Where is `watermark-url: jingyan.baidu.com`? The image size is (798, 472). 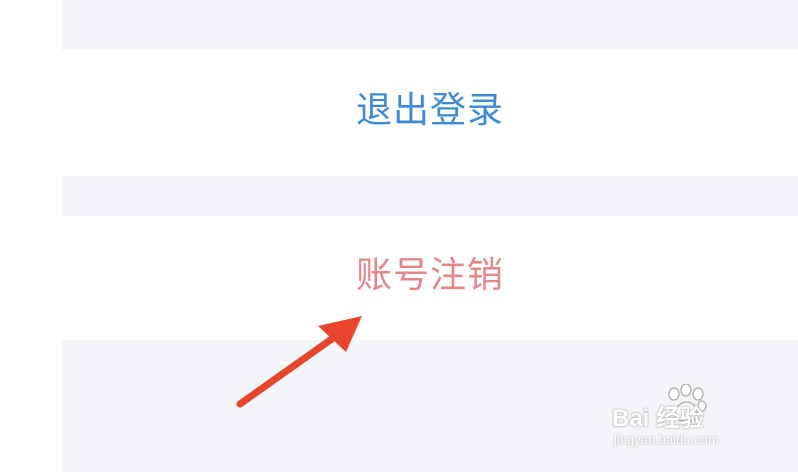 watermark-url: jingyan.baidu.com is located at coordinates (666, 439).